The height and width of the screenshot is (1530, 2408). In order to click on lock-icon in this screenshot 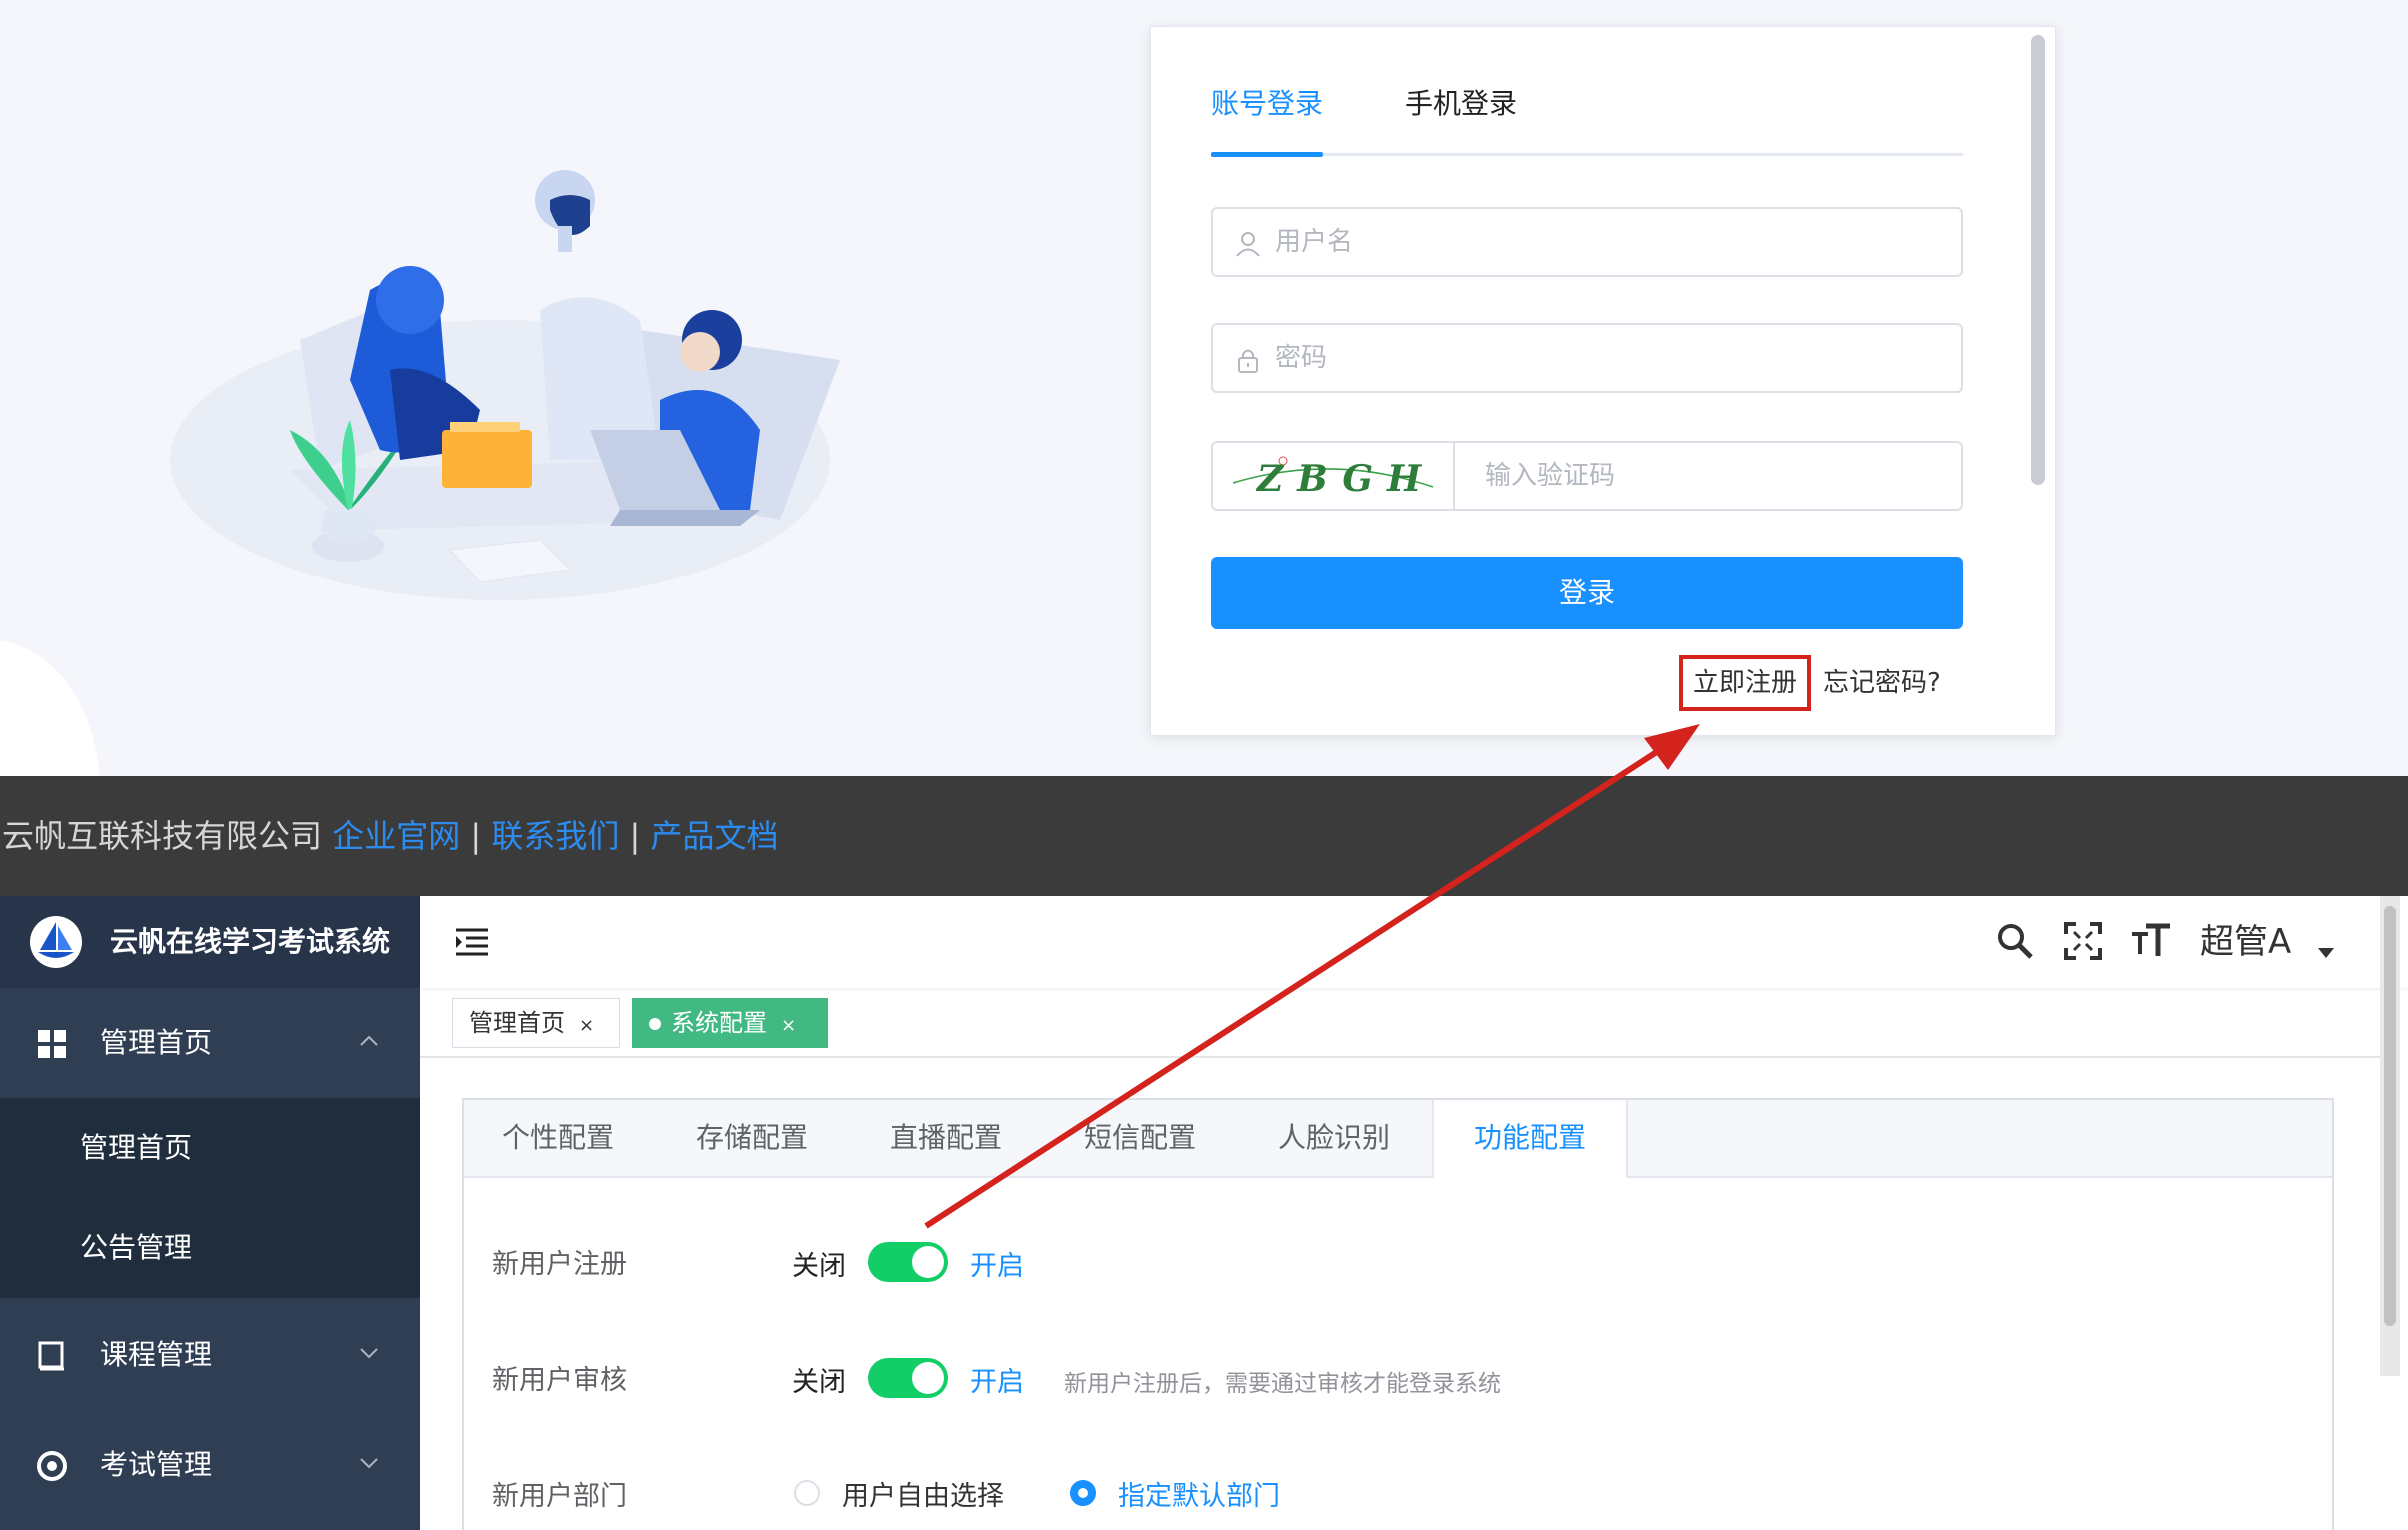, I will do `click(1248, 361)`.